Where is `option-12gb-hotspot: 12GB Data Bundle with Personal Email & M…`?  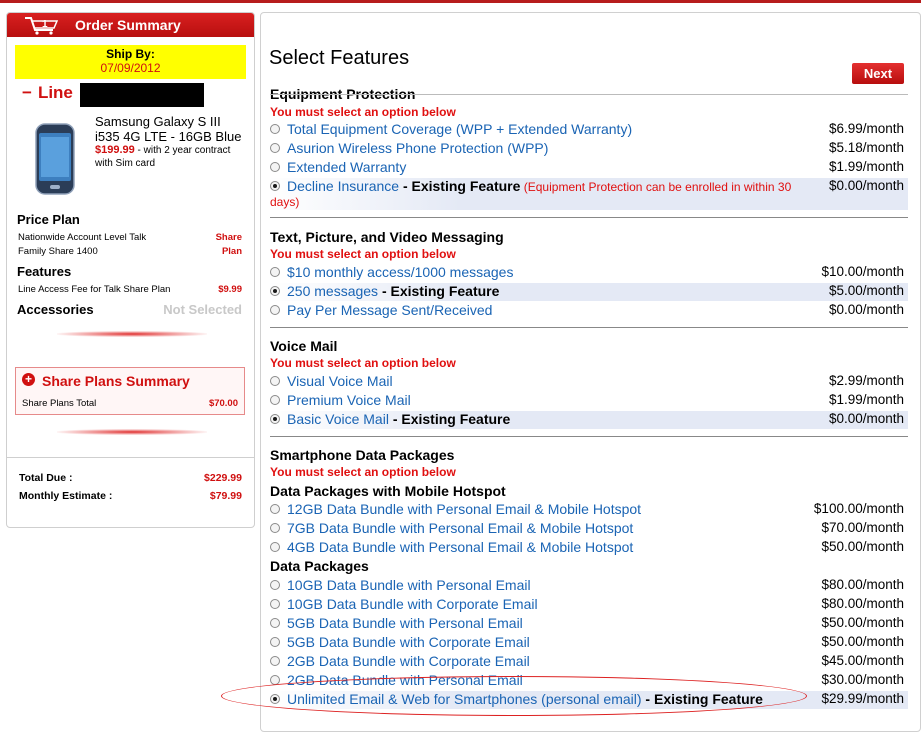 option-12gb-hotspot: 12GB Data Bundle with Personal Email & M… is located at coordinates (588, 510).